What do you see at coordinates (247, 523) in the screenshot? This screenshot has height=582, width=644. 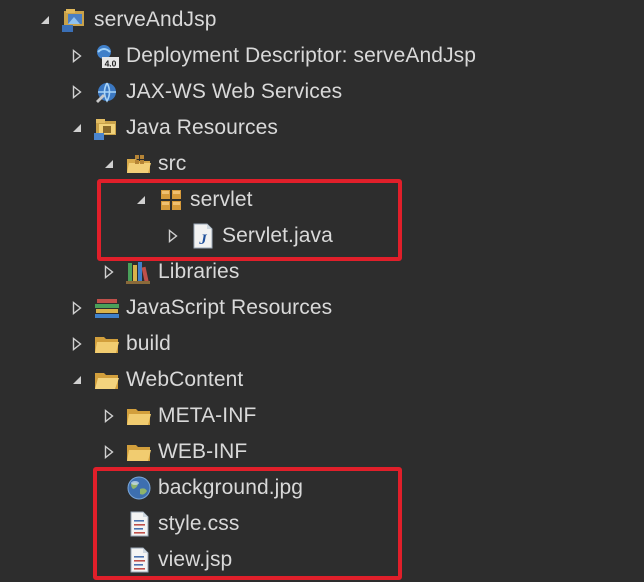 I see `highlight-box-webcontent-files` at bounding box center [247, 523].